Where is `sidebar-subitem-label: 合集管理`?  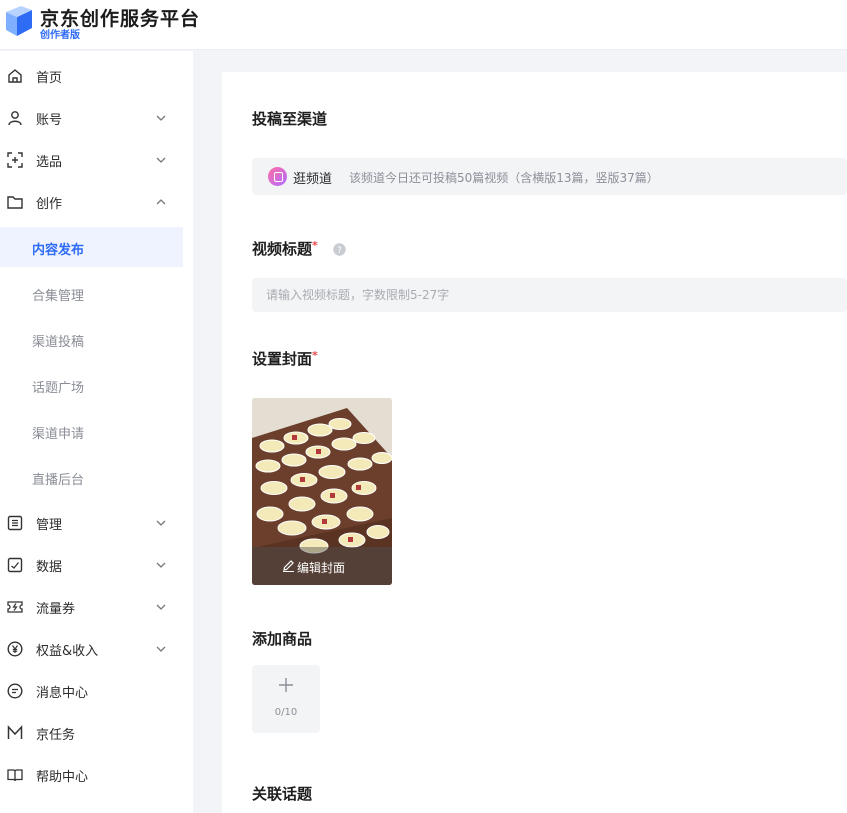
sidebar-subitem-label: 合集管理 is located at coordinates (58, 296).